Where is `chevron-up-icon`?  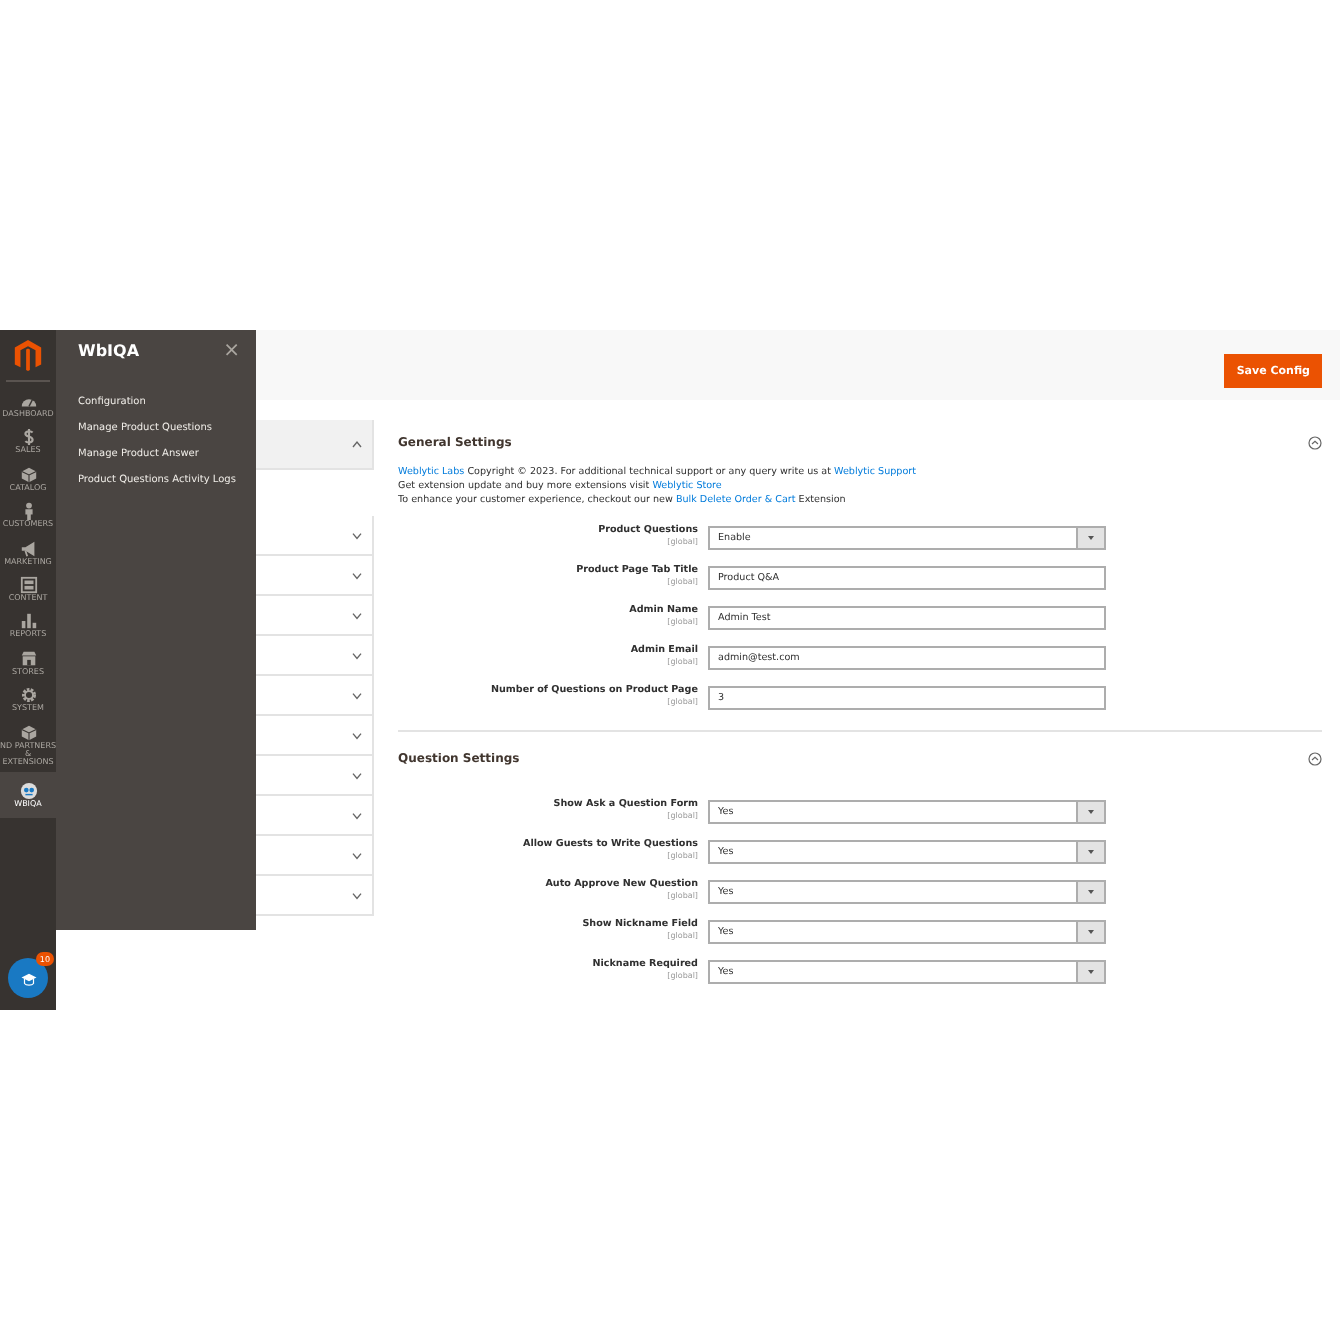 chevron-up-icon is located at coordinates (357, 444).